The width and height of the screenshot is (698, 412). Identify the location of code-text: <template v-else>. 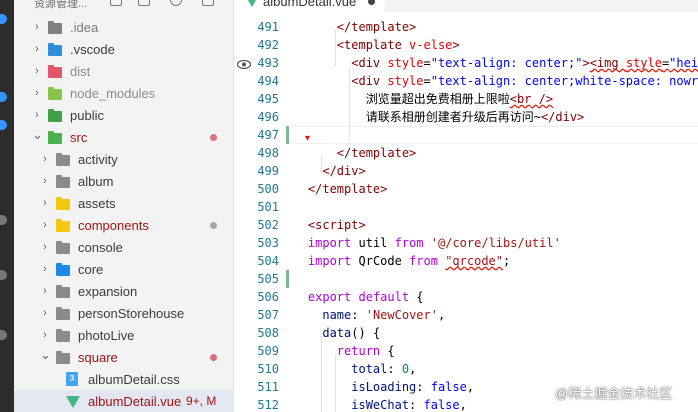
(398, 45).